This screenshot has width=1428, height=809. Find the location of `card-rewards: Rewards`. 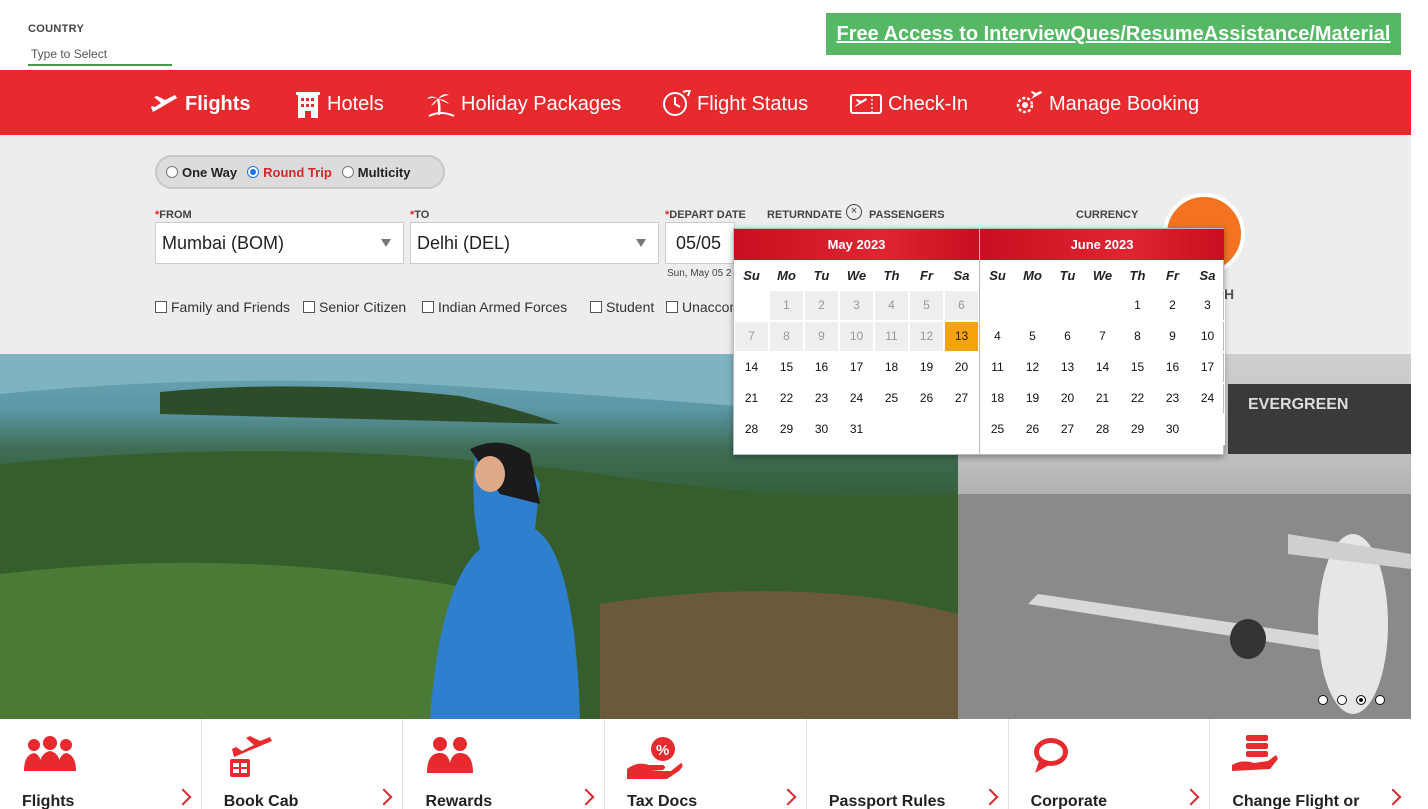

card-rewards: Rewards is located at coordinates (504, 764).